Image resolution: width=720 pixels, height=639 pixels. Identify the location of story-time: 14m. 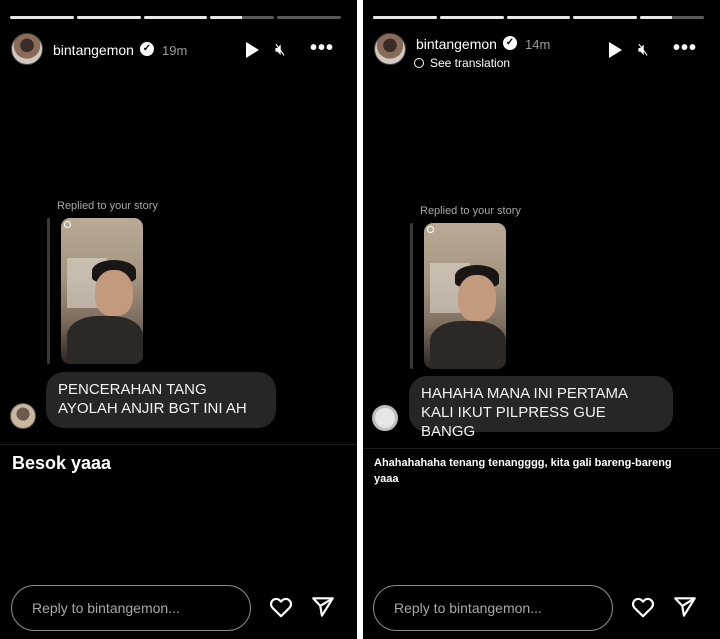
(538, 44).